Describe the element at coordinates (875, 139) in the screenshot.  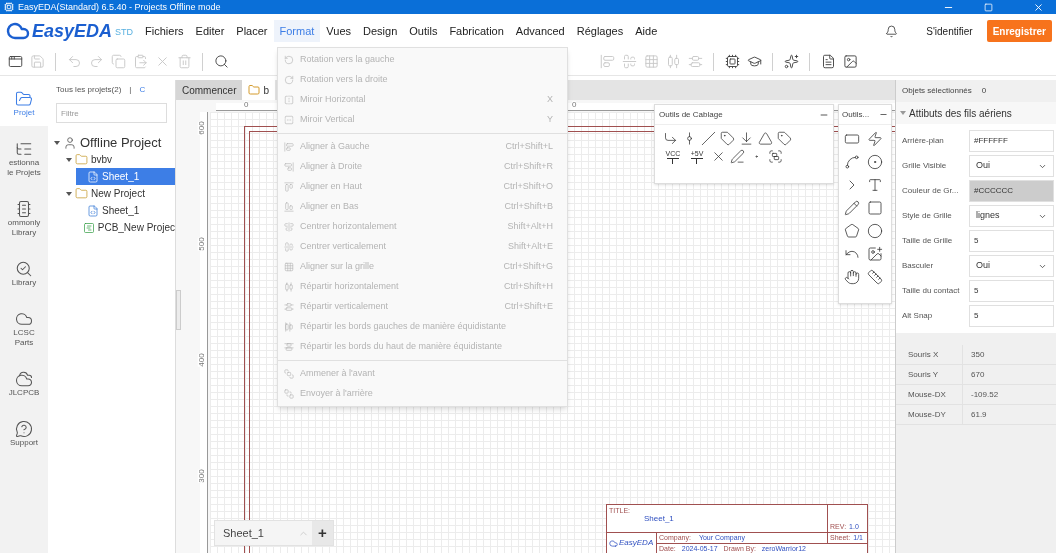
I see `bolt-icon` at that location.